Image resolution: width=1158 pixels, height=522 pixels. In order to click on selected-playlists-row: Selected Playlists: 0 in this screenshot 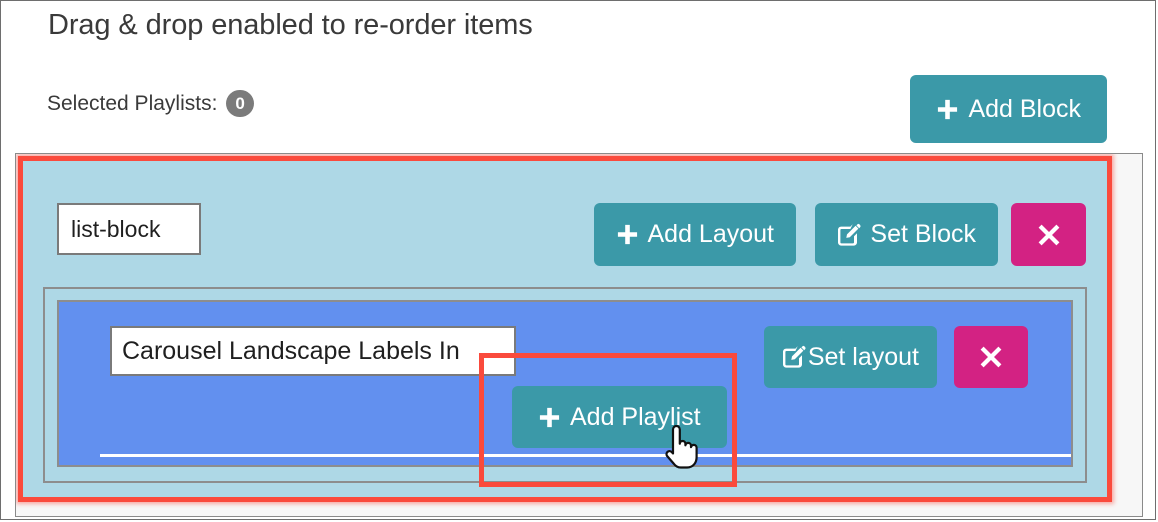, I will do `click(150, 103)`.